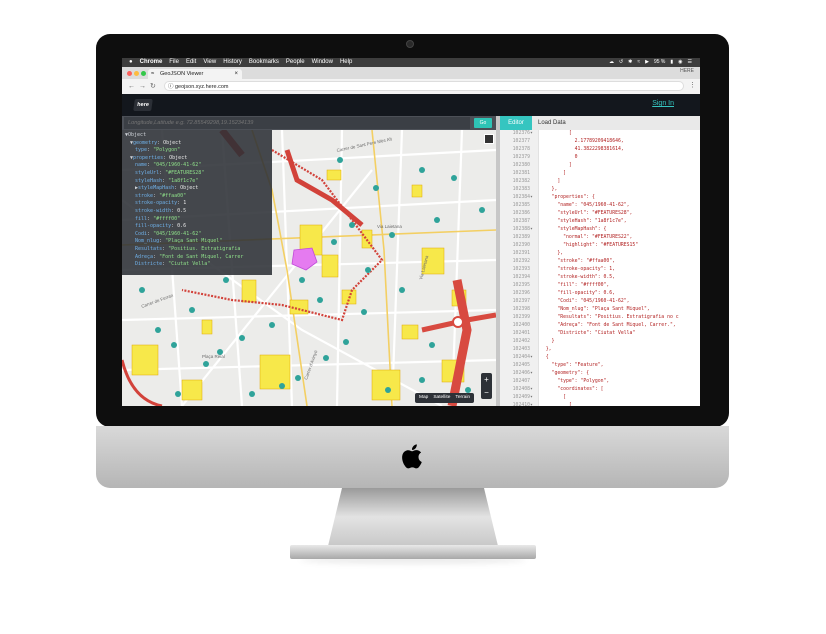 This screenshot has width=826, height=634. I want to click on reload-icon: ↻, so click(155, 86).